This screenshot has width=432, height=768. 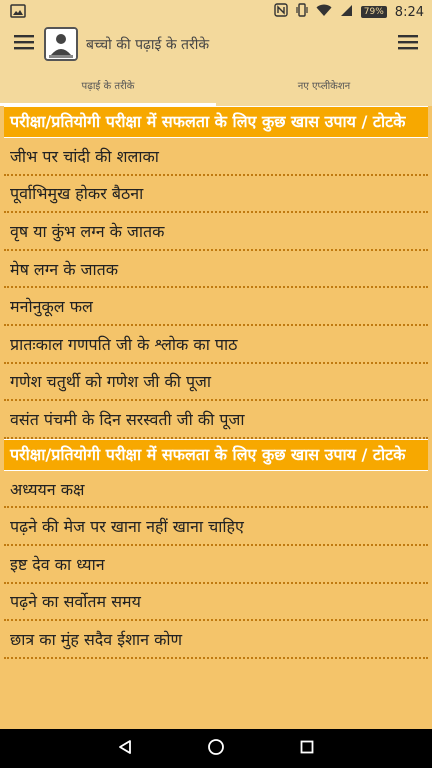 I want to click on overflow-menu-button, so click(x=408, y=44).